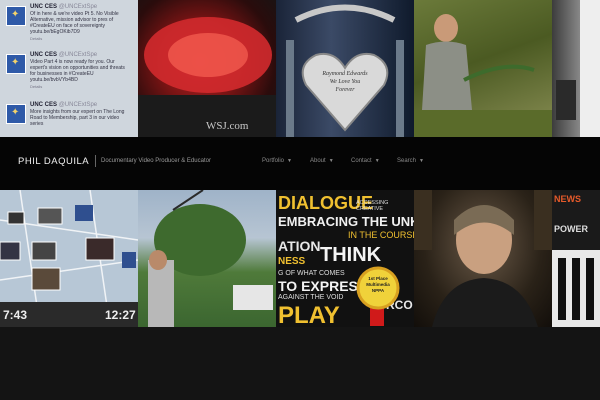 The width and height of the screenshot is (600, 400). I want to click on award-badge: 1st Place Multimedia NPPA, so click(378, 288).